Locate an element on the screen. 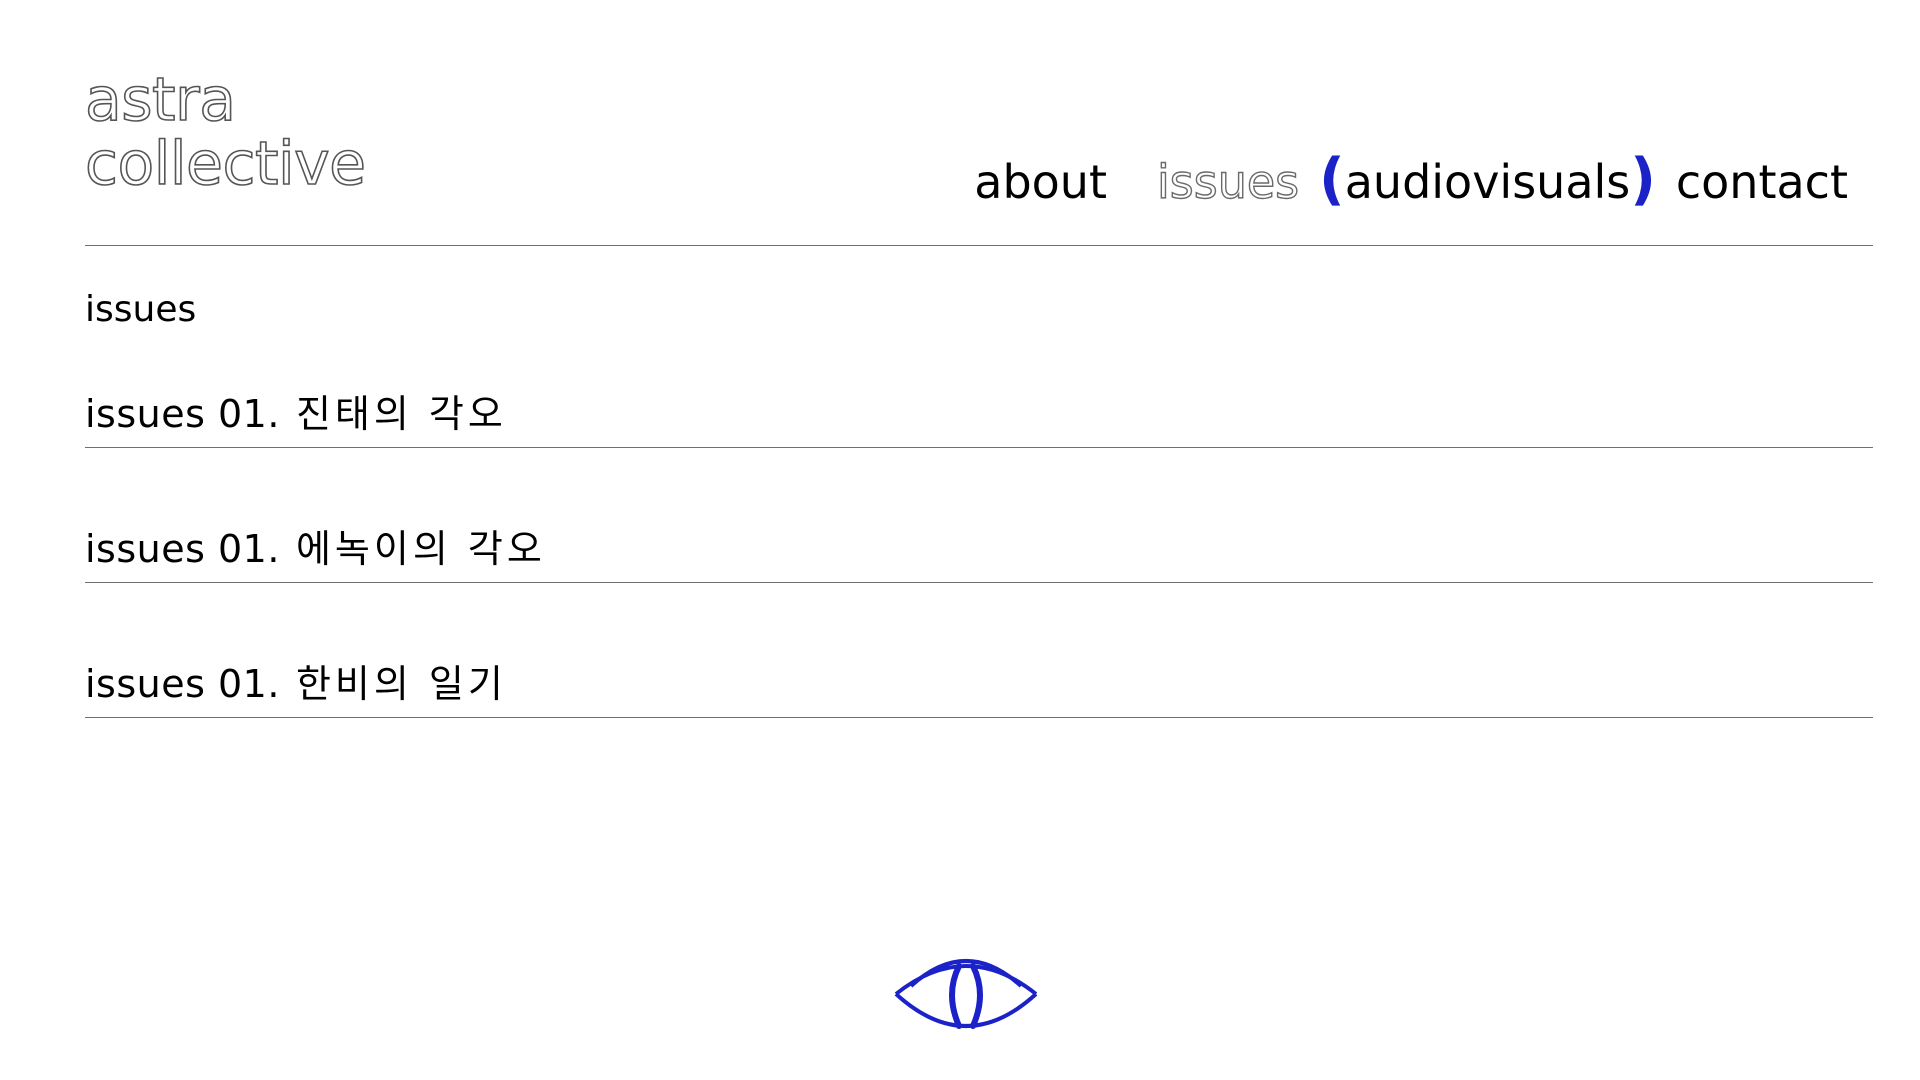 The image size is (1920, 1080). eye-icon is located at coordinates (966, 993).